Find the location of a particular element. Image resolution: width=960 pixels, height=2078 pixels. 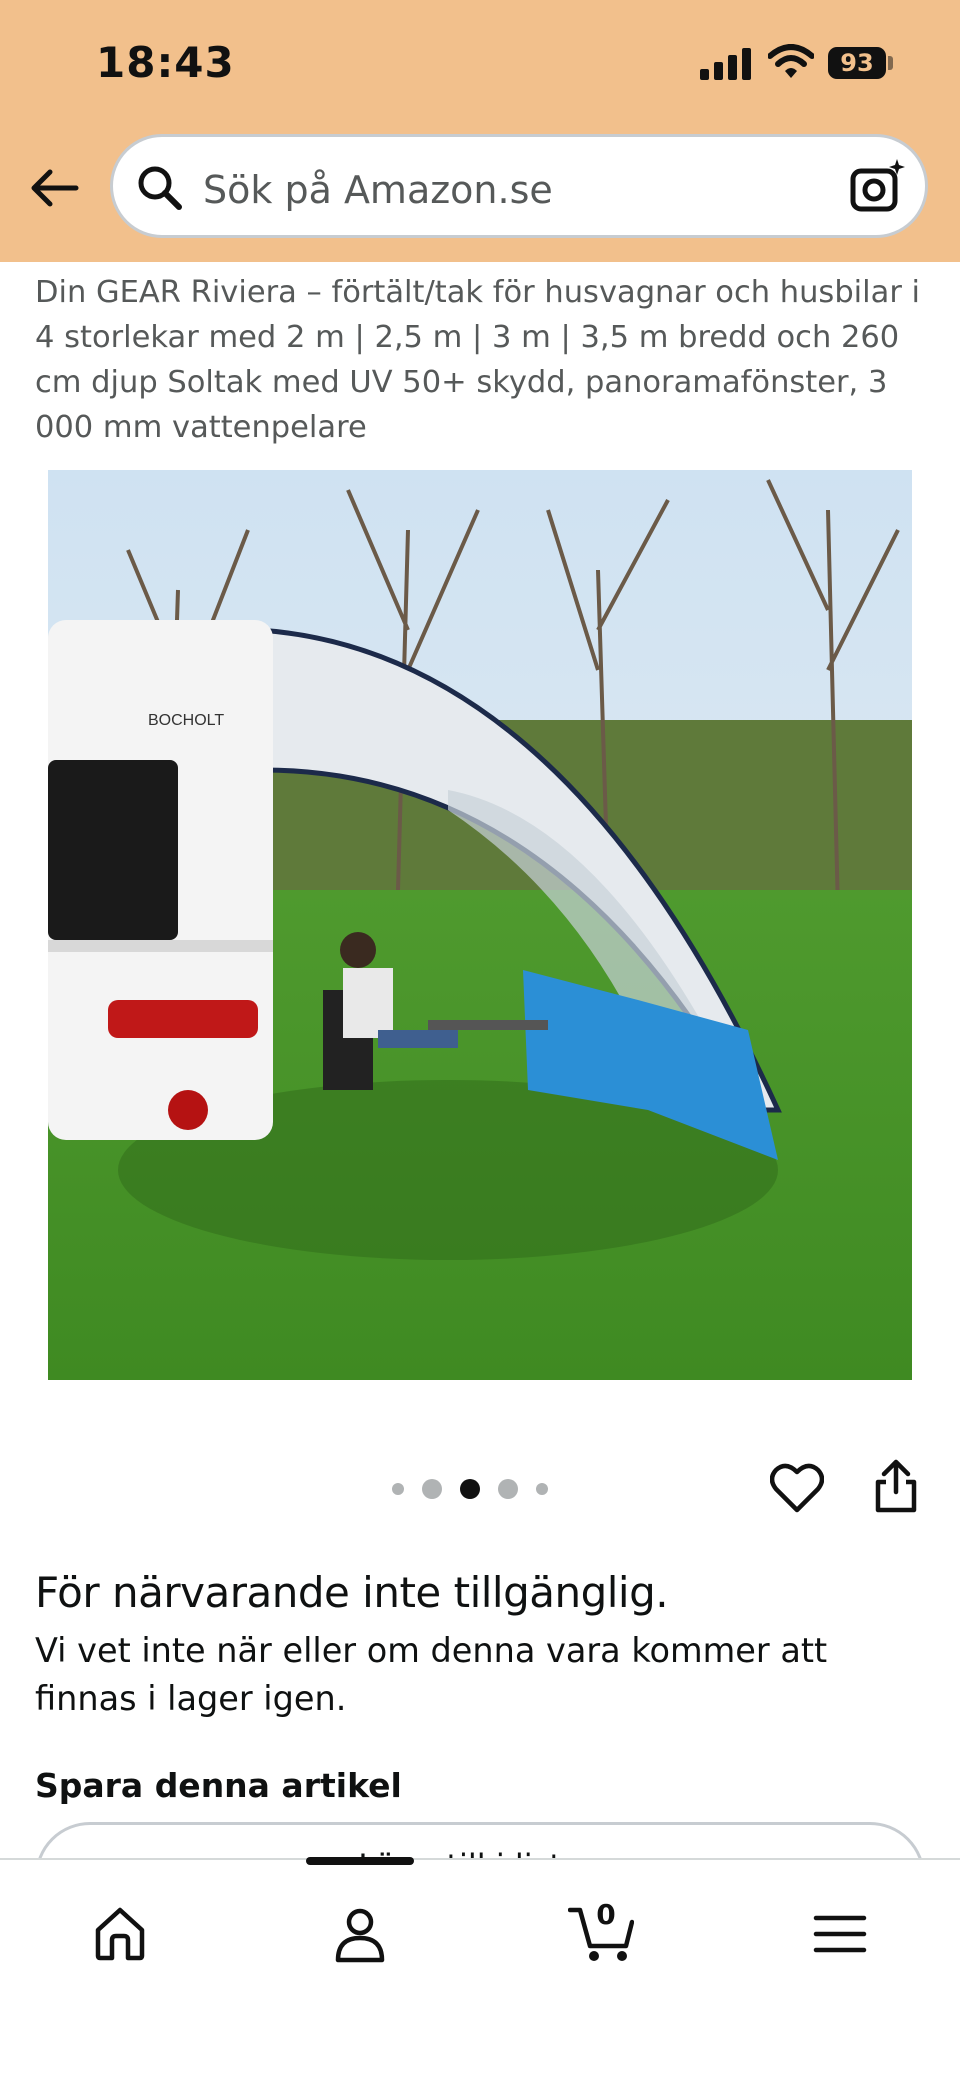

menu-icon is located at coordinates (840, 1934).